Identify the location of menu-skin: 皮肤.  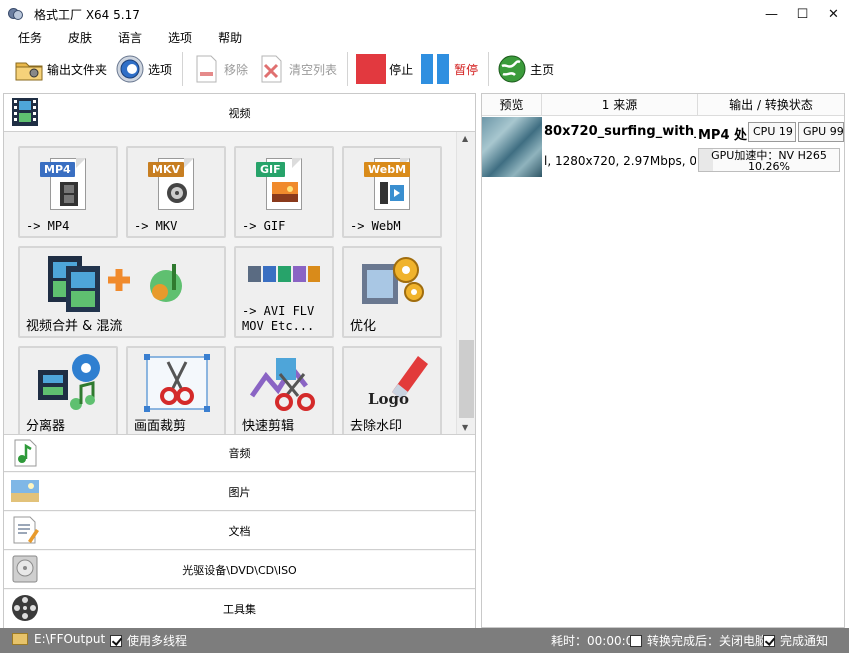
(80, 37).